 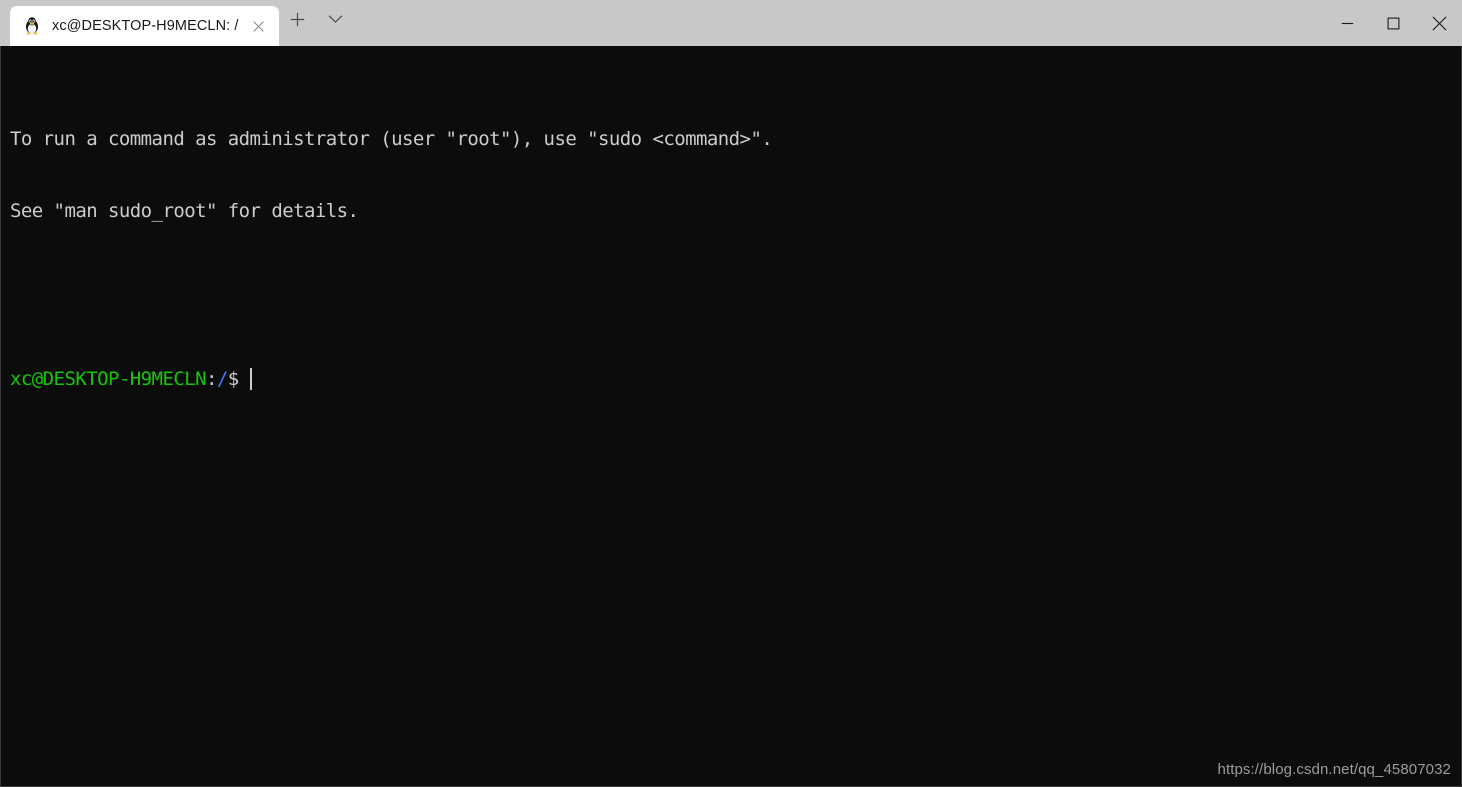 I want to click on maximize-icon, so click(x=1393, y=23).